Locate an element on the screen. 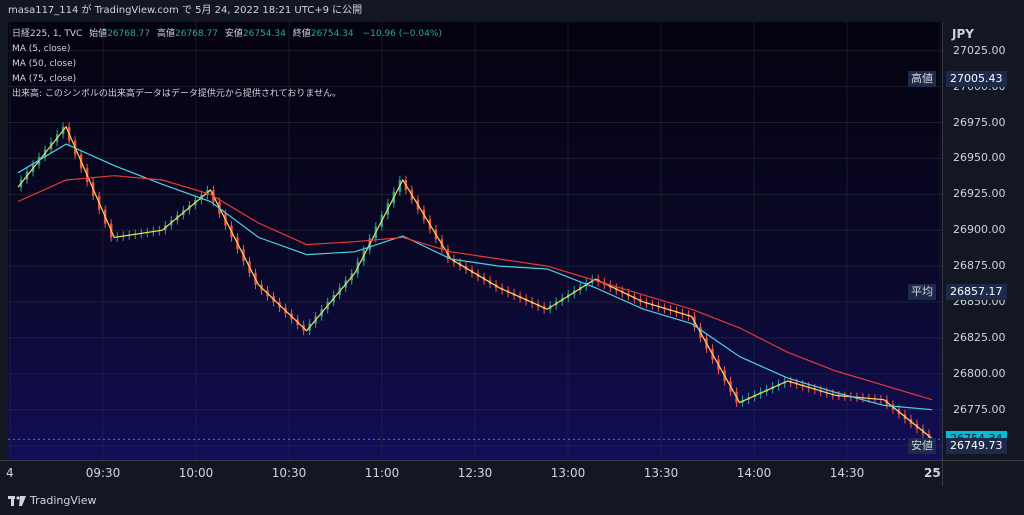 This screenshot has height=515, width=1024. x-tick-label: 10:30 is located at coordinates (289, 473).